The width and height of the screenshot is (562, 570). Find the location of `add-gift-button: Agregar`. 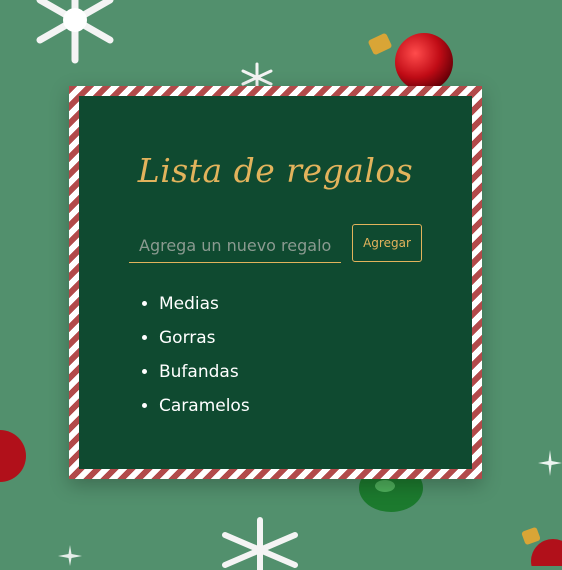

add-gift-button: Agregar is located at coordinates (387, 243).